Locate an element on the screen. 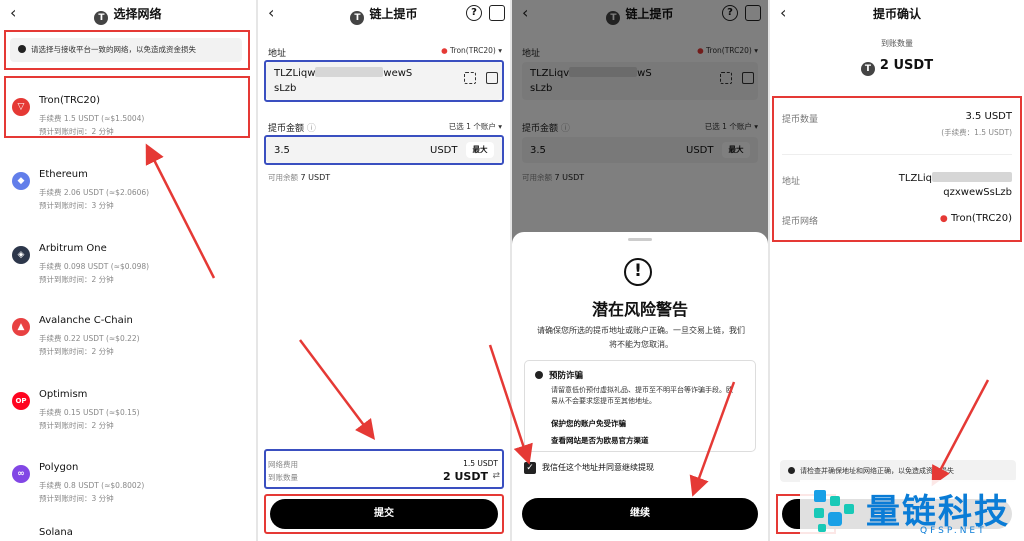 The width and height of the screenshot is (1024, 541). network-fee-label: 网络费用 is located at coordinates (283, 464).